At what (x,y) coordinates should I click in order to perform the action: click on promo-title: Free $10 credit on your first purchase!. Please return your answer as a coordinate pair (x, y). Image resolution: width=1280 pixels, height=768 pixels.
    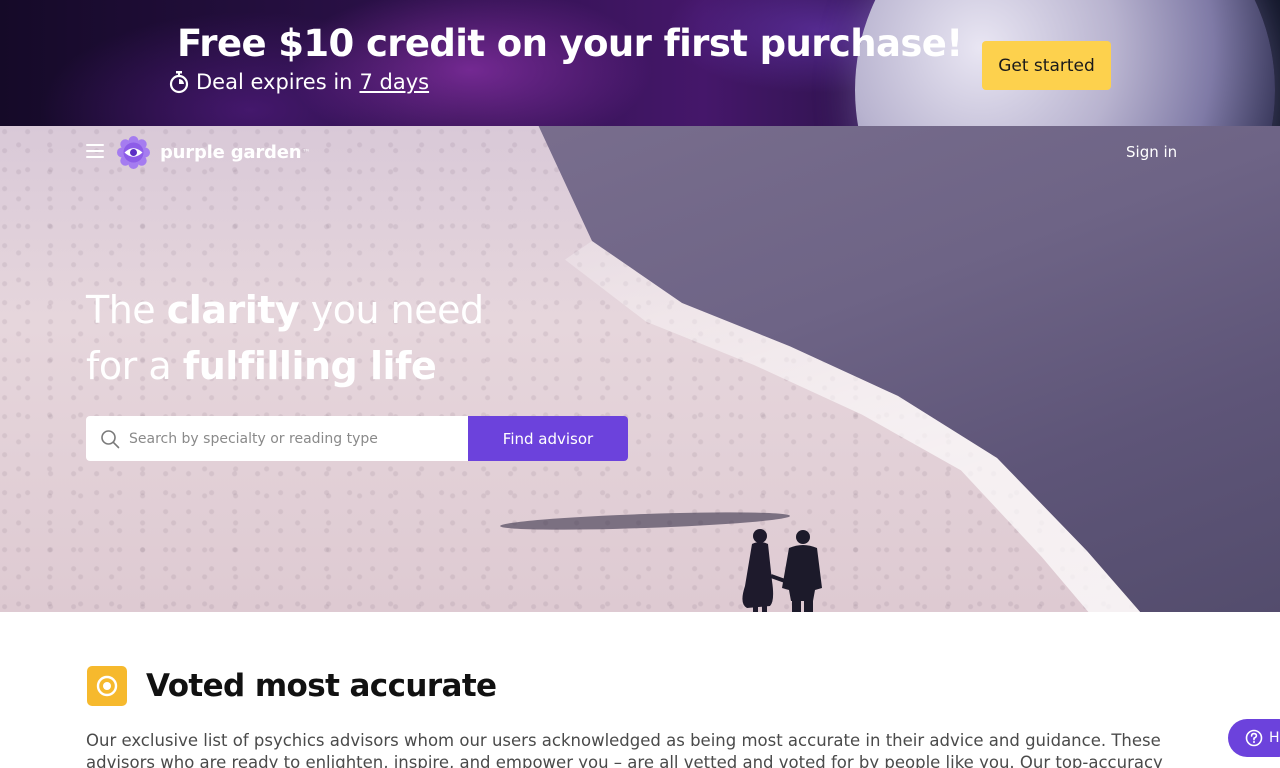
    Looking at the image, I should click on (570, 43).